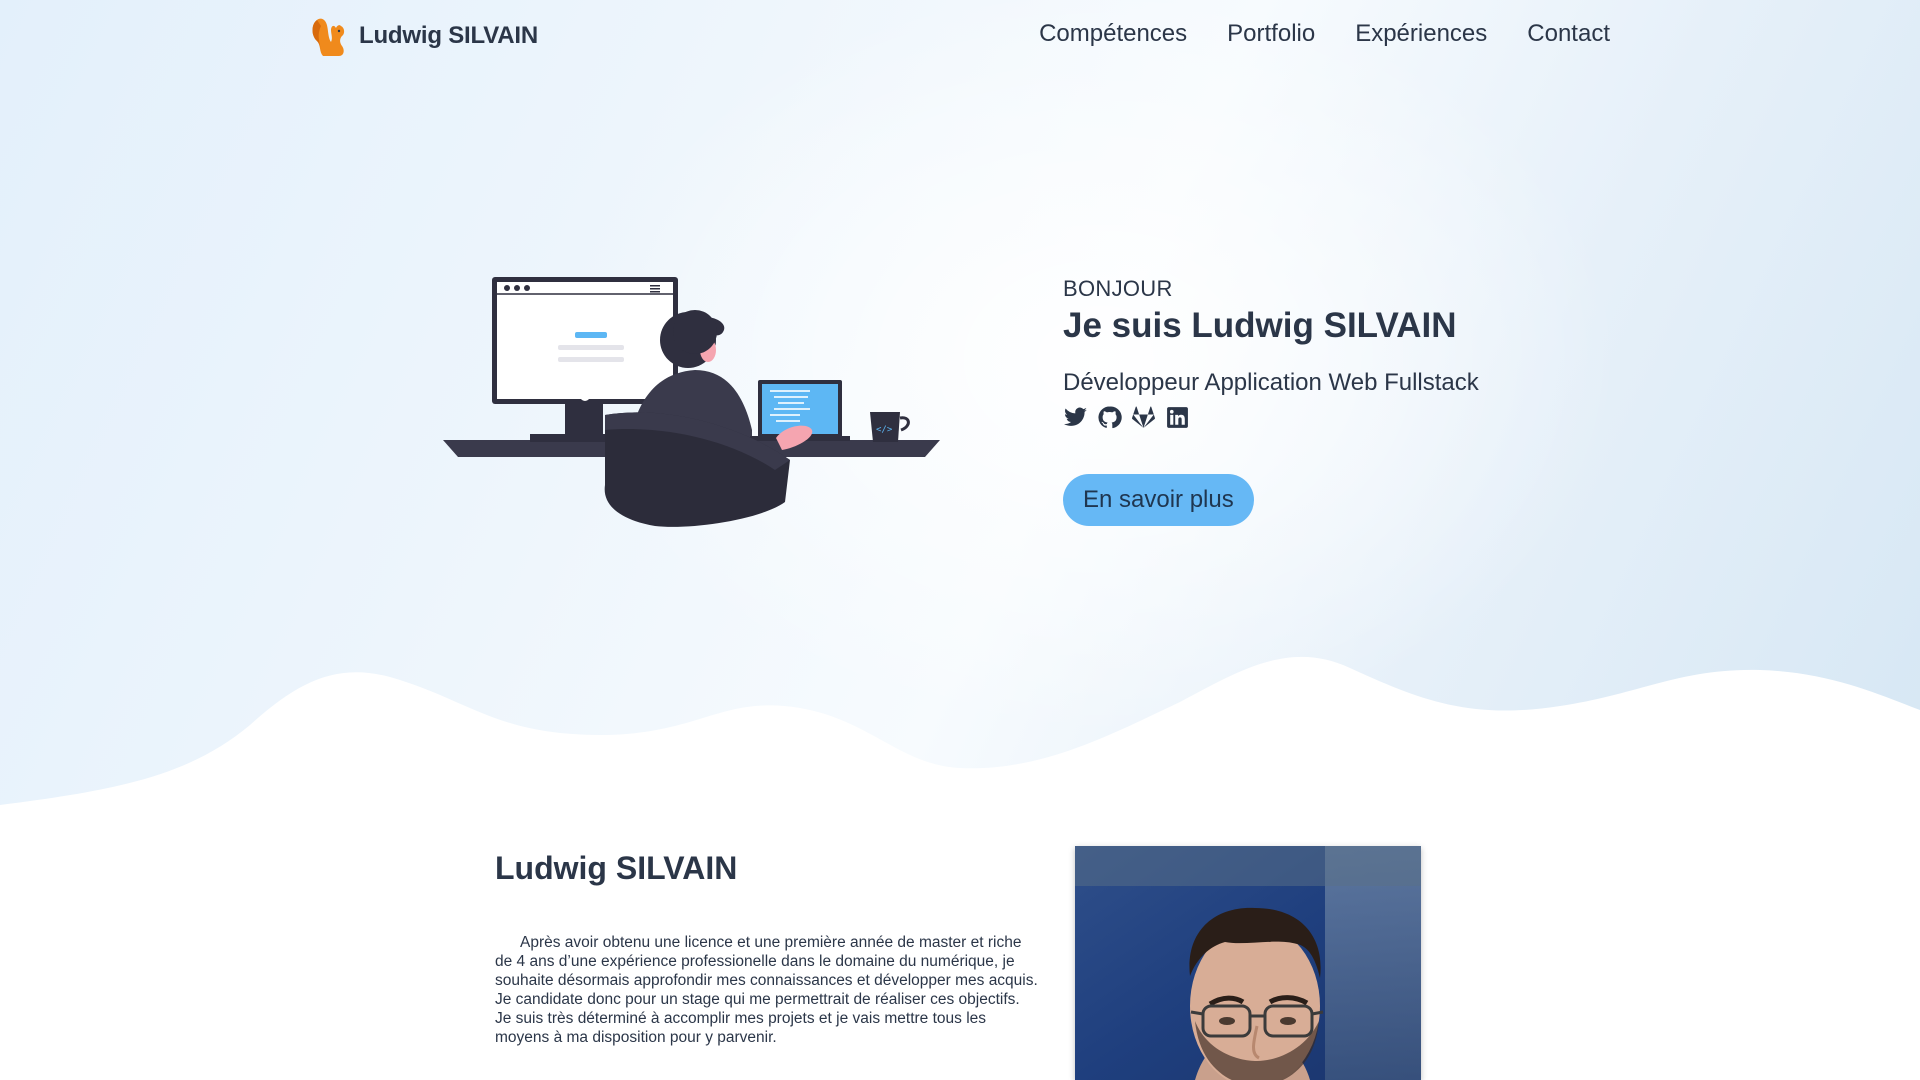  I want to click on brand-link: Ludwig SILVAIN, so click(423, 36).